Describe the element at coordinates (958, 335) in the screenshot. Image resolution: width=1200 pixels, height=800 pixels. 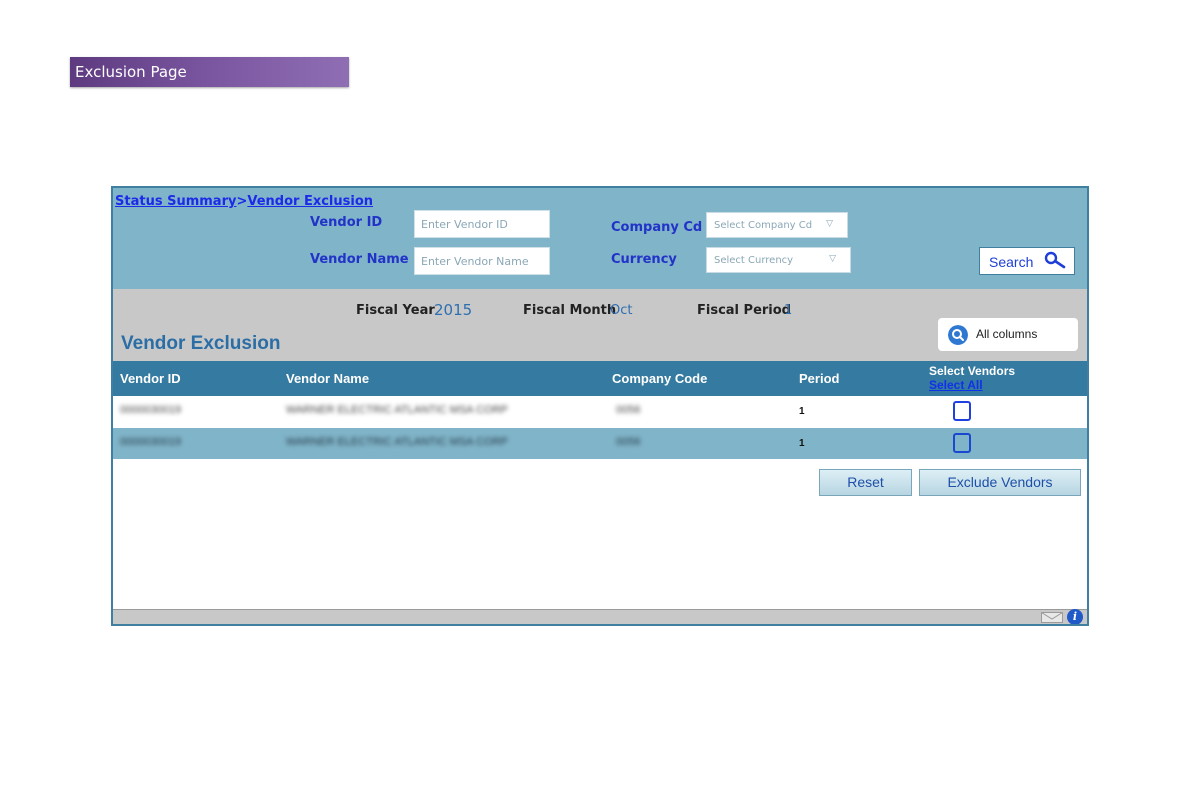
I see `magnifier-icon` at that location.